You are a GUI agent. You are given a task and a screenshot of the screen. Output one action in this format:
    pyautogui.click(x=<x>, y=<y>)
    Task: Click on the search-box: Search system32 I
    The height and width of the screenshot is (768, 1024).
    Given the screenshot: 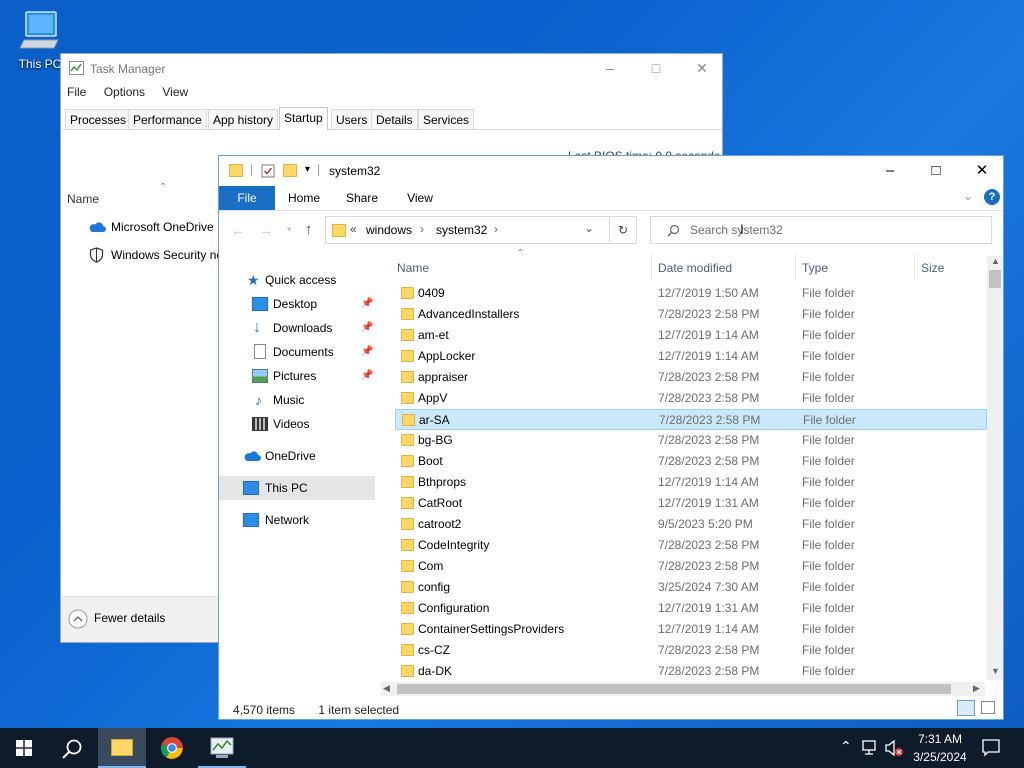 What is the action you would take?
    pyautogui.click(x=821, y=230)
    